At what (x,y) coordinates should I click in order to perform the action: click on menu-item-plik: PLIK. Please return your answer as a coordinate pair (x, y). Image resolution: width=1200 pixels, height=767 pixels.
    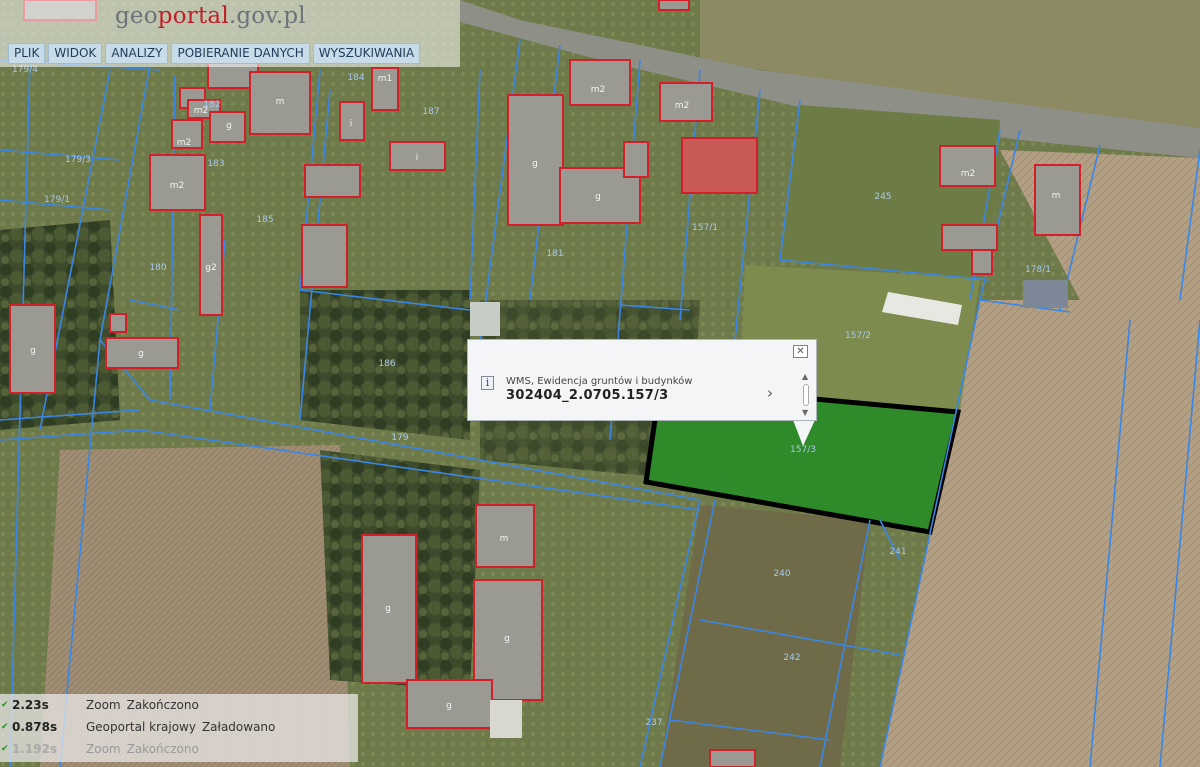
    Looking at the image, I should click on (27, 53).